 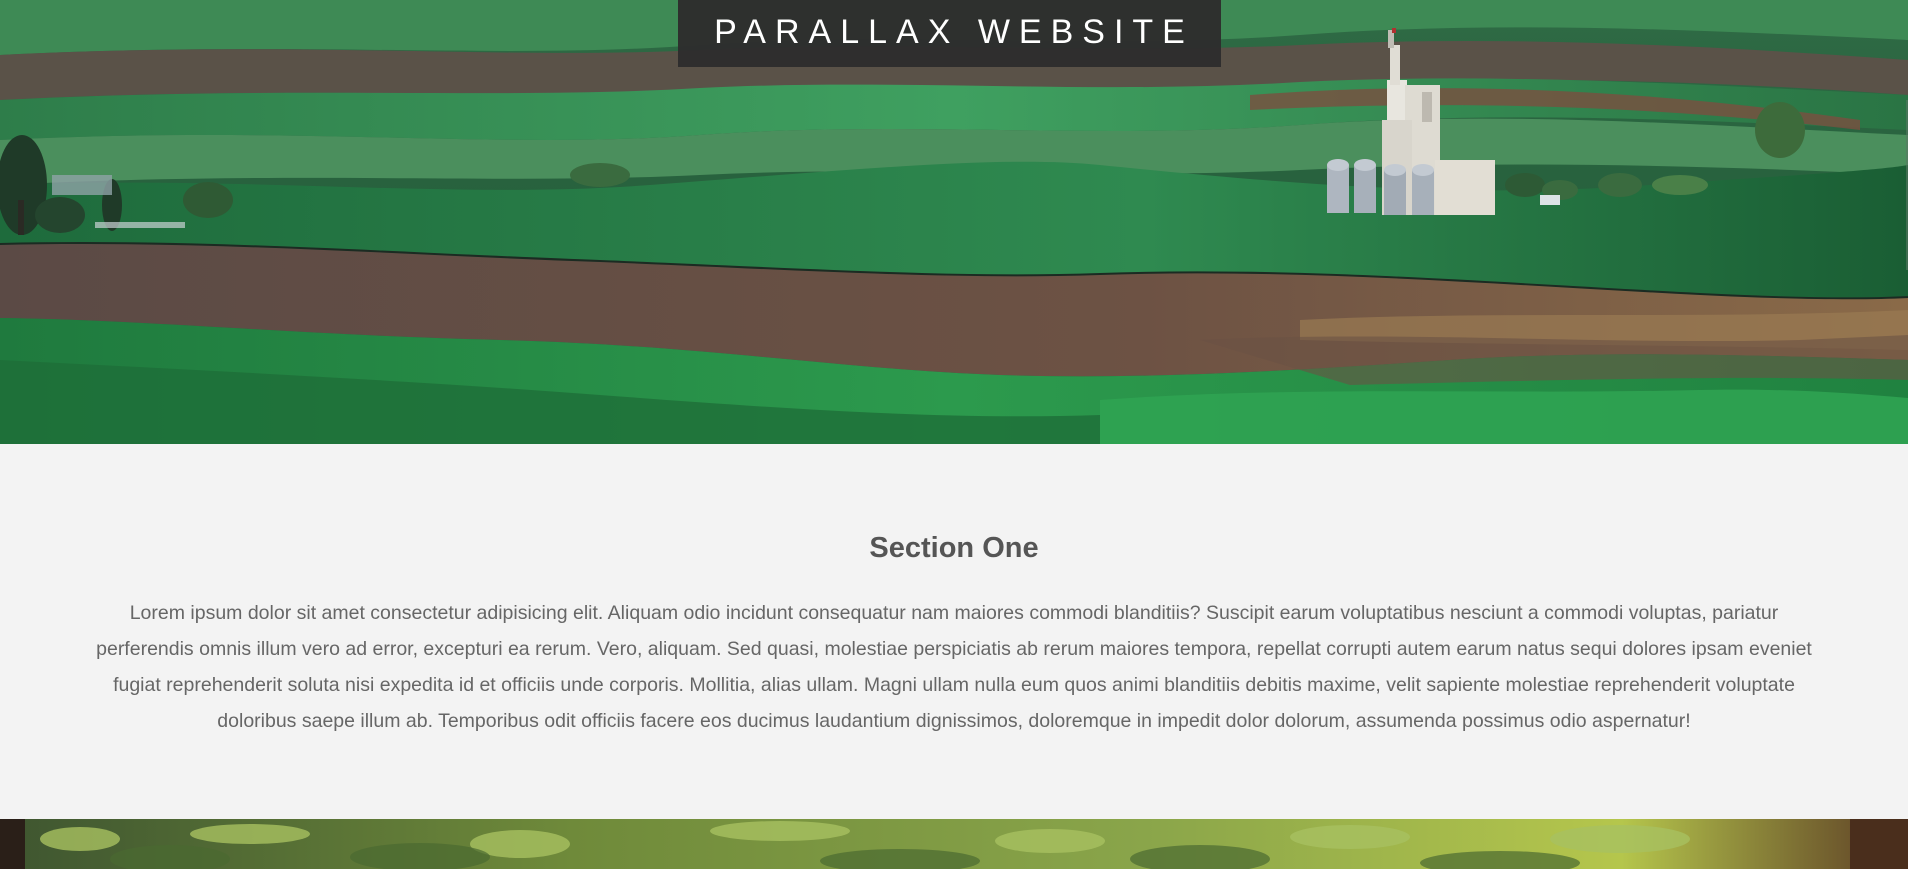 I want to click on site-title: PARALLAX WEBSITE, so click(x=954, y=31).